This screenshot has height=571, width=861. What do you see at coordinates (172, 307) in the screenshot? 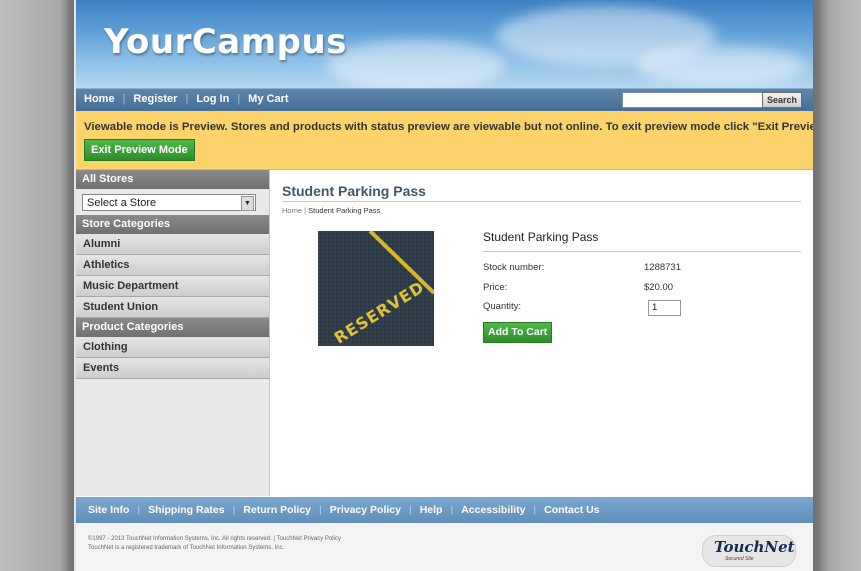
I see `sidebar-item-student-union: Student Union` at bounding box center [172, 307].